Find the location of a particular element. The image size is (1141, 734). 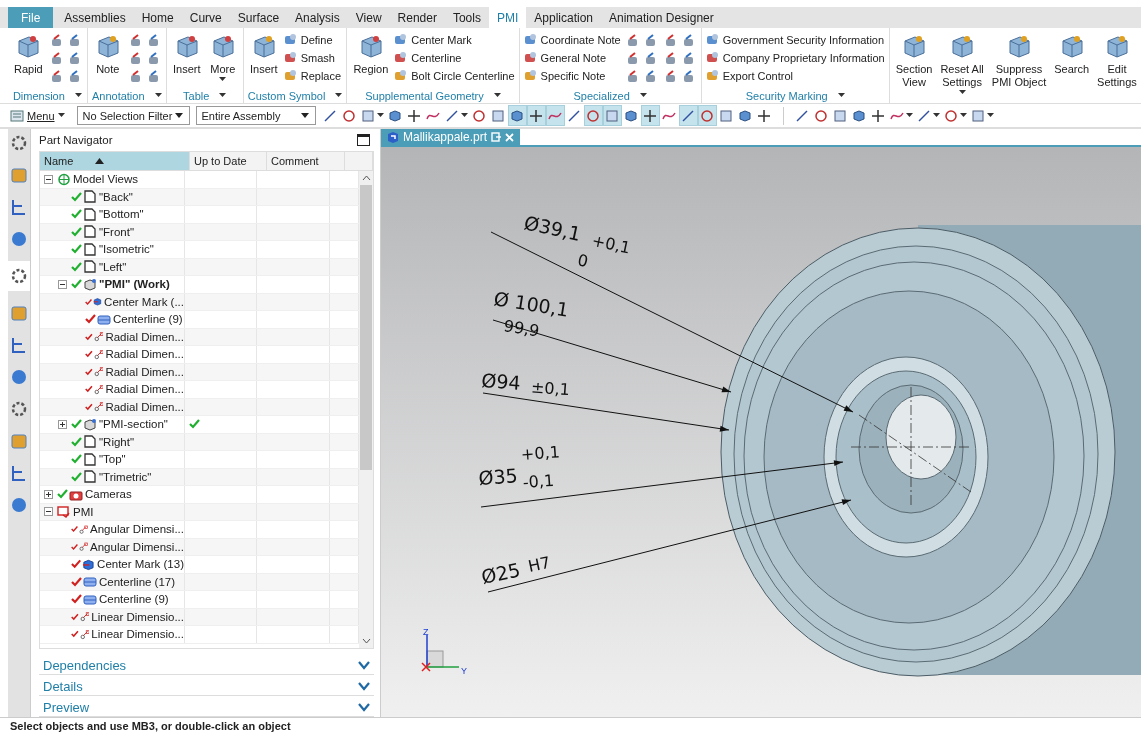

ribbon-button: Bolt Circle Centerline is located at coordinates (454, 75).